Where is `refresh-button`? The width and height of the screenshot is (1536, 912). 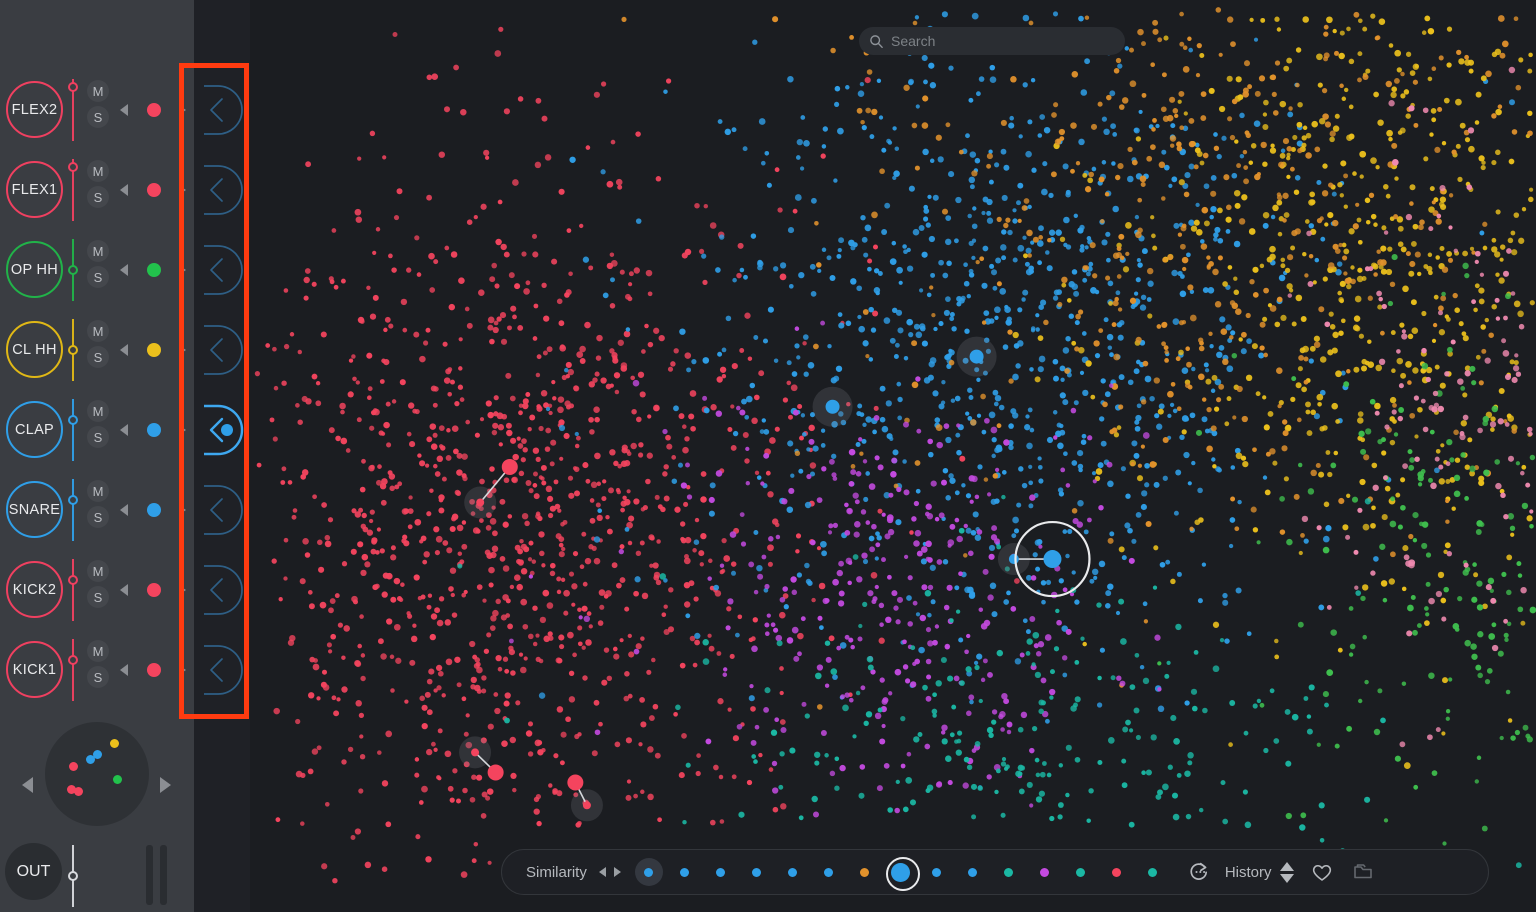 refresh-button is located at coordinates (1199, 872).